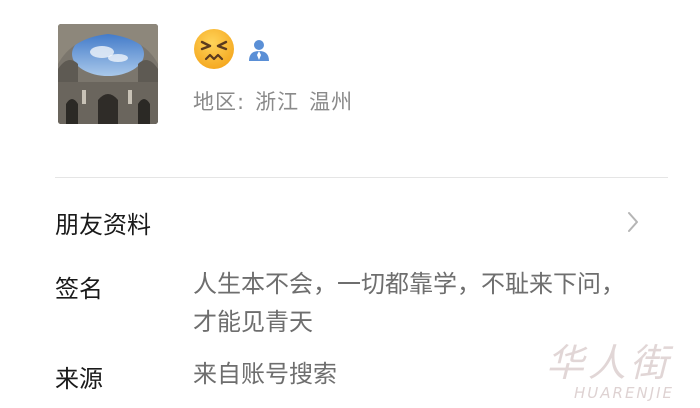 The width and height of the screenshot is (700, 408). What do you see at coordinates (633, 222) in the screenshot?
I see `chevron-right-icon` at bounding box center [633, 222].